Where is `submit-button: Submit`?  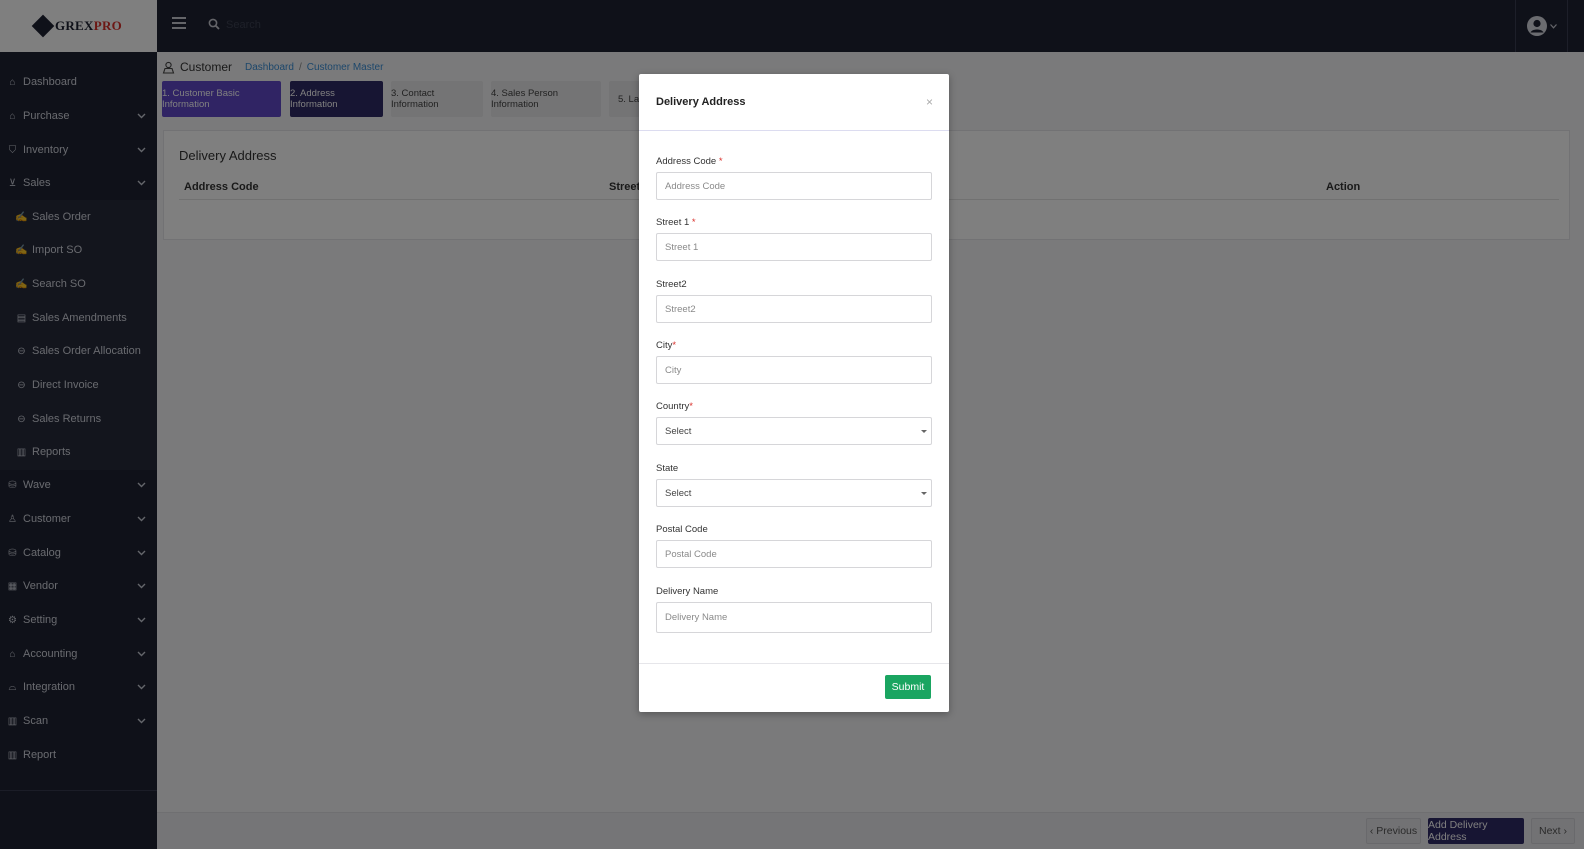
submit-button: Submit is located at coordinates (908, 687).